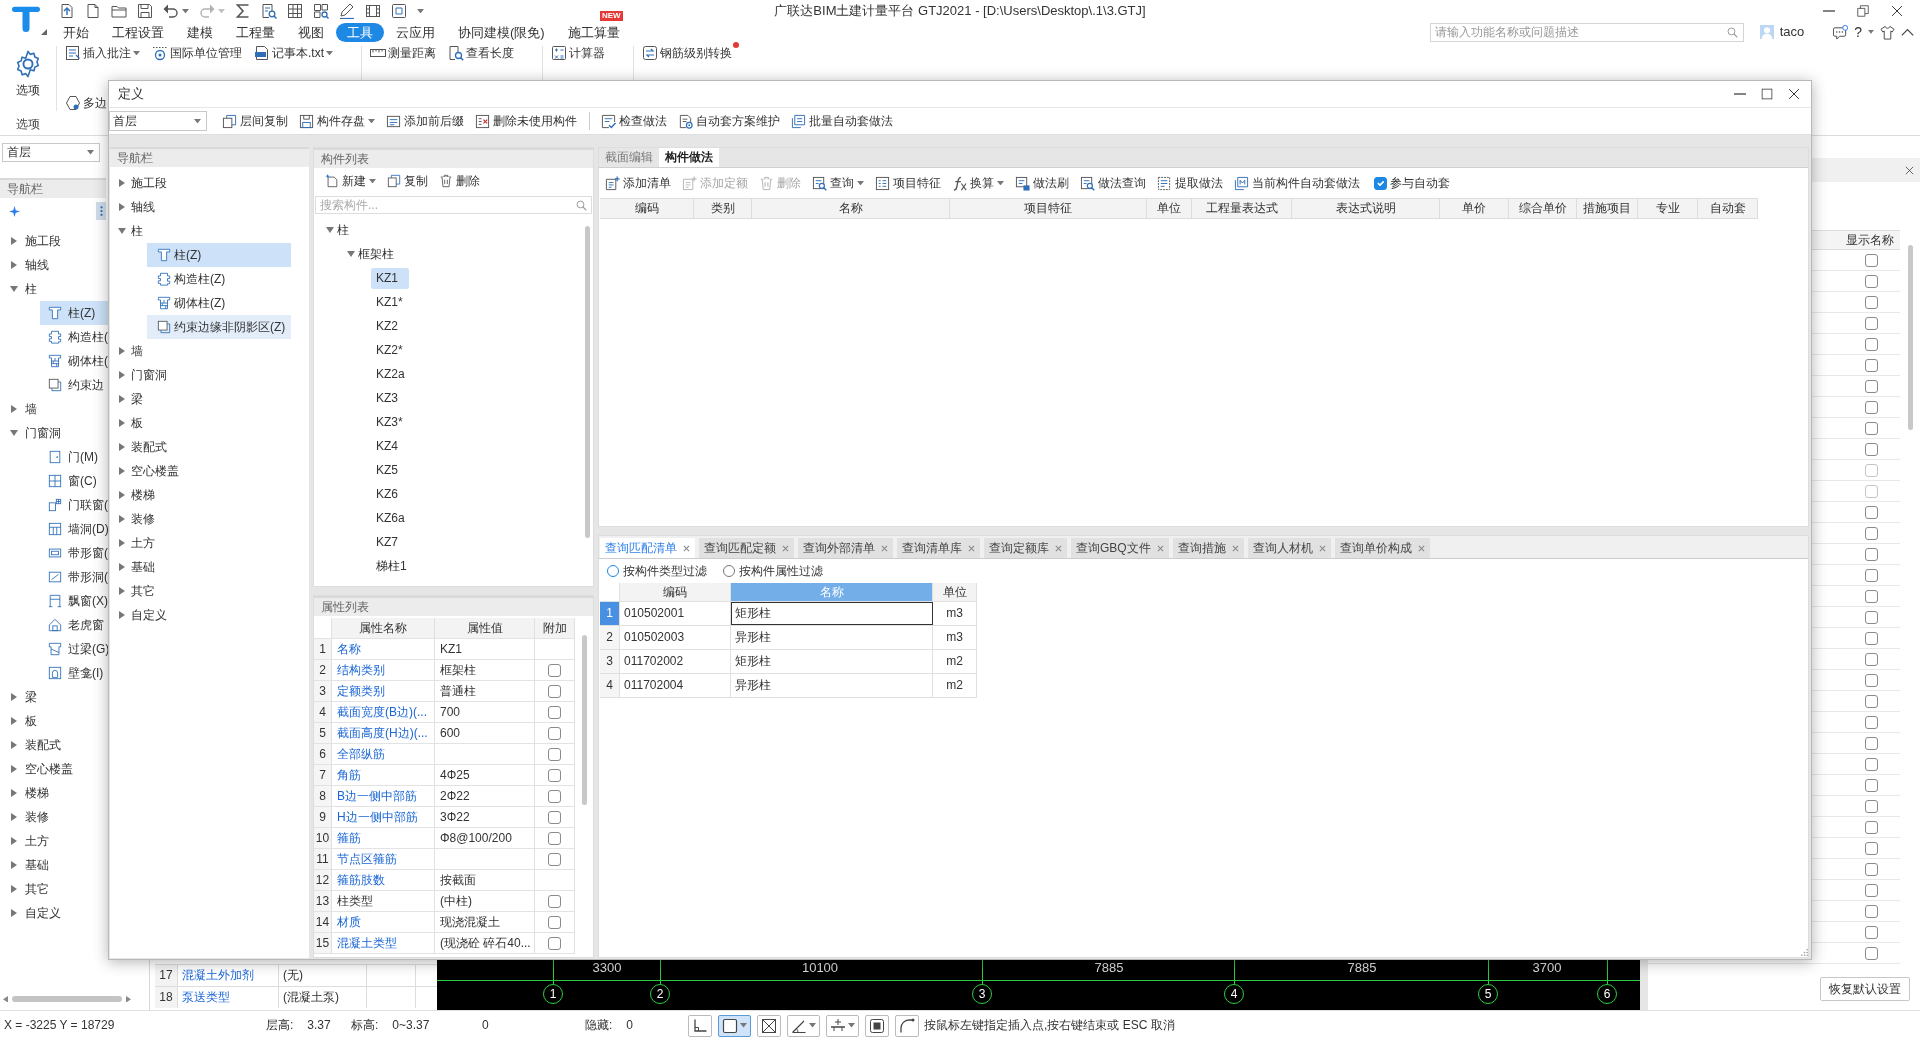 The width and height of the screenshot is (1920, 1040). I want to click on tree-item: 自定义, so click(30, 913).